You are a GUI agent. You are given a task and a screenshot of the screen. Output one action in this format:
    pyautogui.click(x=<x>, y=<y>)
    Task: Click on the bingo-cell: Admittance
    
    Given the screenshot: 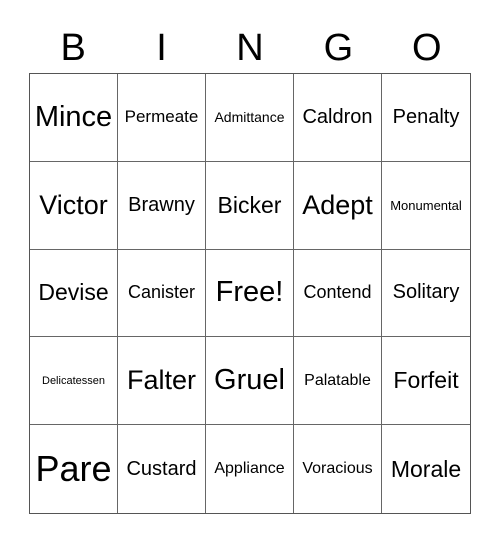 What is the action you would take?
    pyautogui.click(x=250, y=118)
    